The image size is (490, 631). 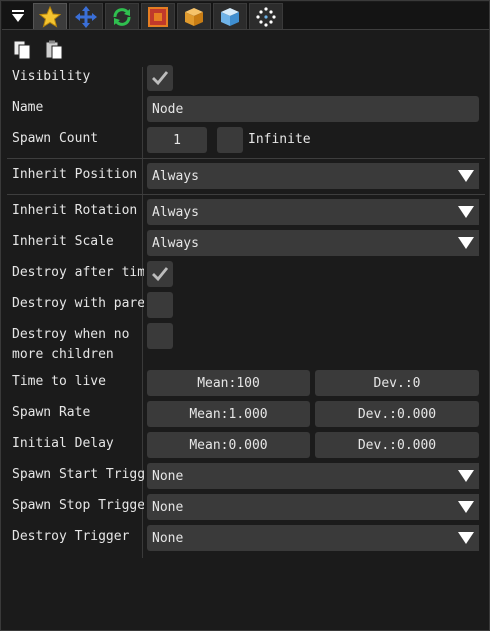 What do you see at coordinates (63, 241) in the screenshot?
I see `inherit-scale-label: Inherit Scale` at bounding box center [63, 241].